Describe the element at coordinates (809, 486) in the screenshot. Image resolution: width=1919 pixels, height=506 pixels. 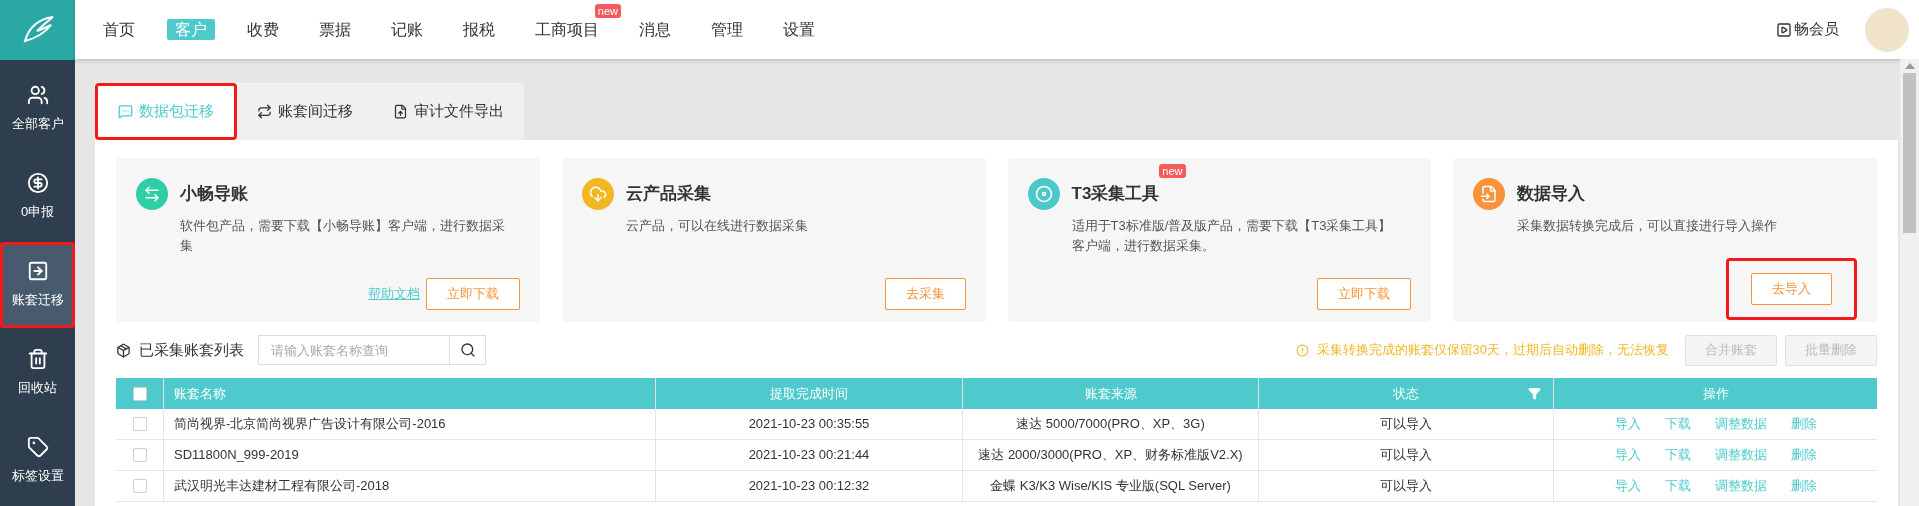
I see `table-cell-text: 2021-10-23 00:12:32` at that location.